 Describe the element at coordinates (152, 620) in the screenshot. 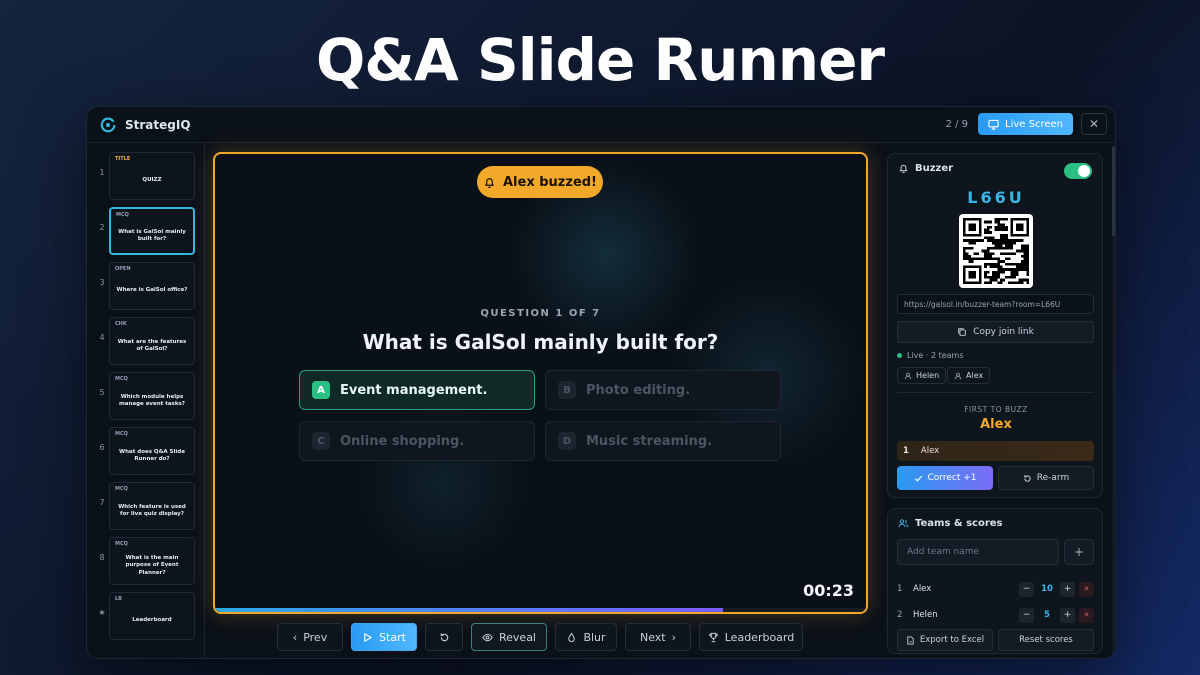

I see `slide-title: Leaderboard` at that location.